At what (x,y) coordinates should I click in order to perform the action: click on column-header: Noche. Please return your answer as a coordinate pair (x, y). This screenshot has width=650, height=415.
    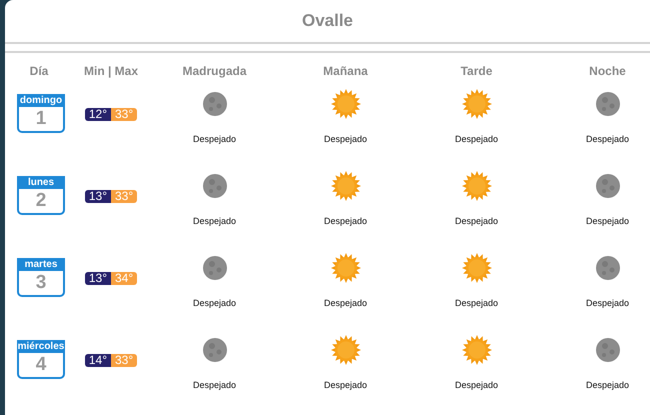
    Looking at the image, I should click on (607, 71).